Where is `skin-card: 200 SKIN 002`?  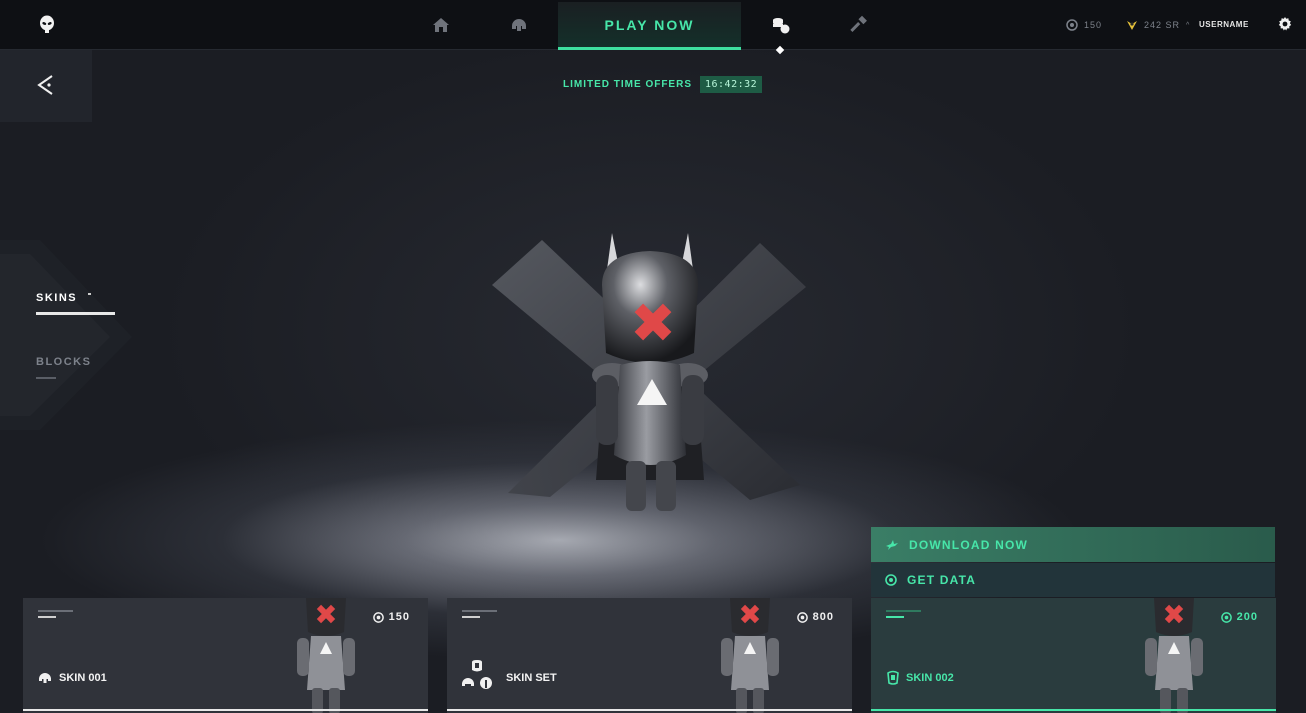
skin-card: 200 SKIN 002 is located at coordinates (1073, 655).